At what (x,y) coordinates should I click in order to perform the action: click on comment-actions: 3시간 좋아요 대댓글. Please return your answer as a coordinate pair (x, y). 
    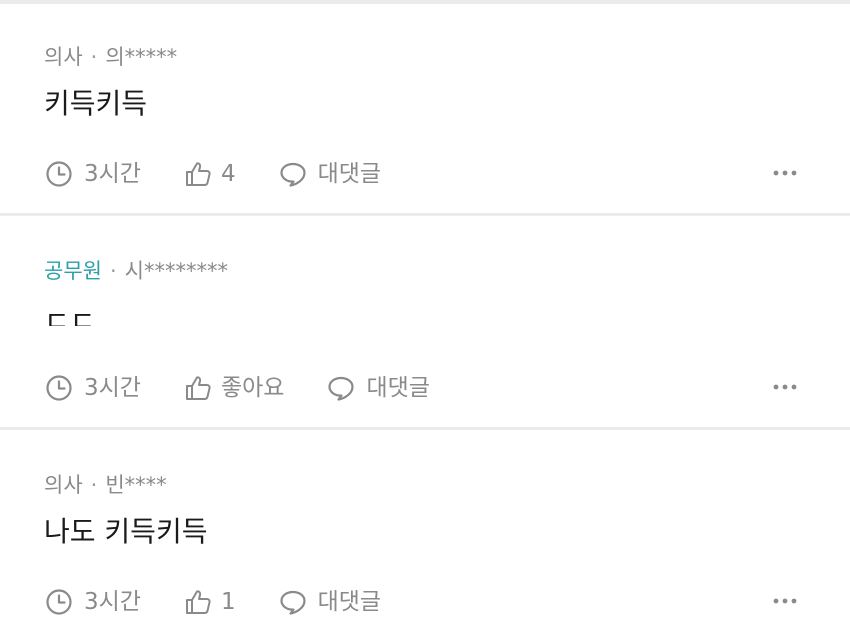
    Looking at the image, I should click on (258, 388).